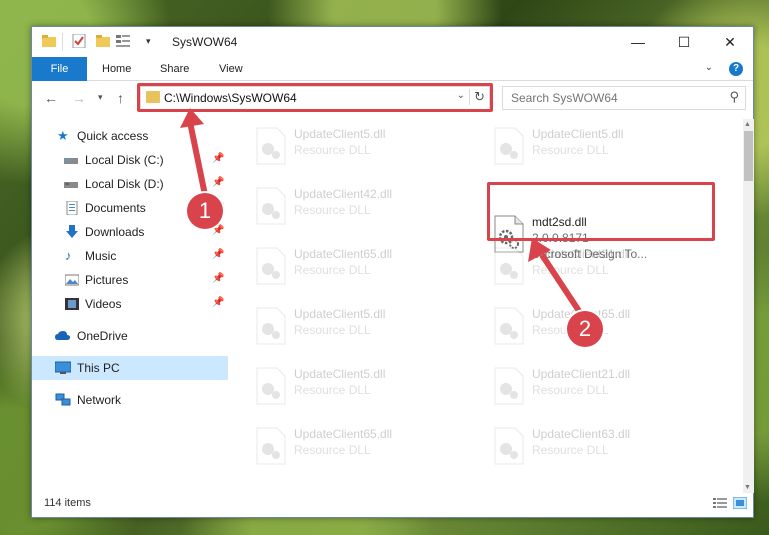 Image resolution: width=769 pixels, height=535 pixels. I want to click on title-bar: ▾ SysWOW64 — ☐ ✕, so click(392, 42).